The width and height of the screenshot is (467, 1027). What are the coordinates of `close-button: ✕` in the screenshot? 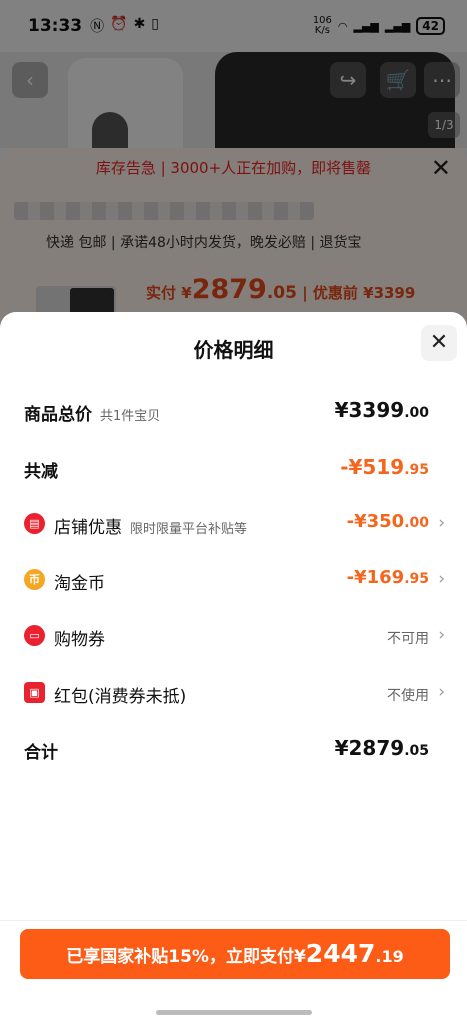 It's located at (439, 343).